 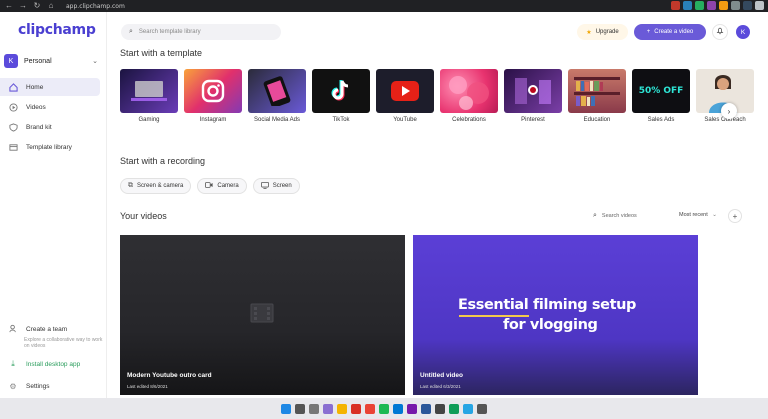 I want to click on home-browser-icon: ⌂, so click(x=51, y=6).